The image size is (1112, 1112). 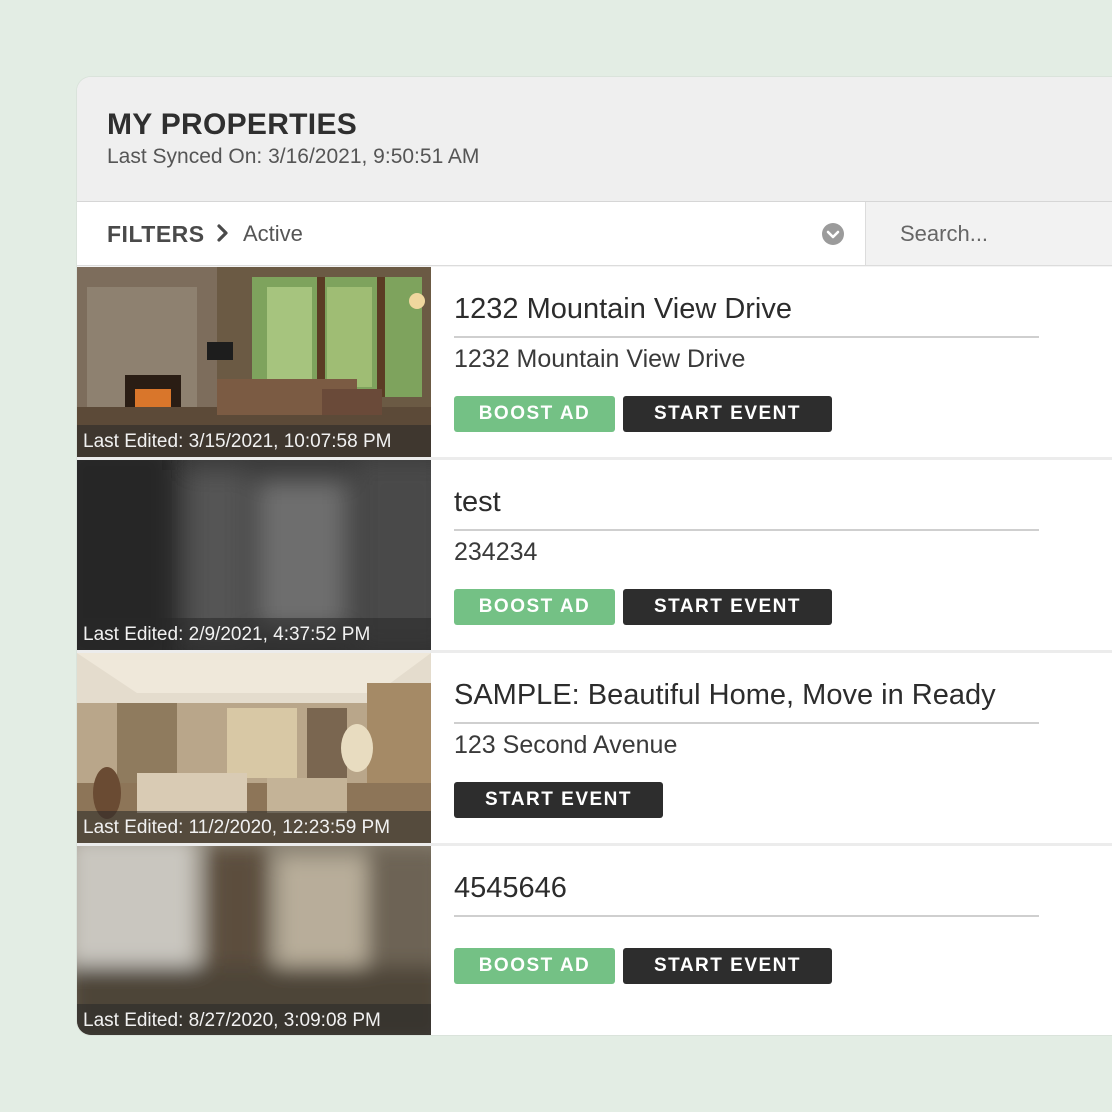 What do you see at coordinates (293, 156) in the screenshot?
I see `last-synced-text: Last Synced On: 3/16/2021, 9:50:51 AM` at bounding box center [293, 156].